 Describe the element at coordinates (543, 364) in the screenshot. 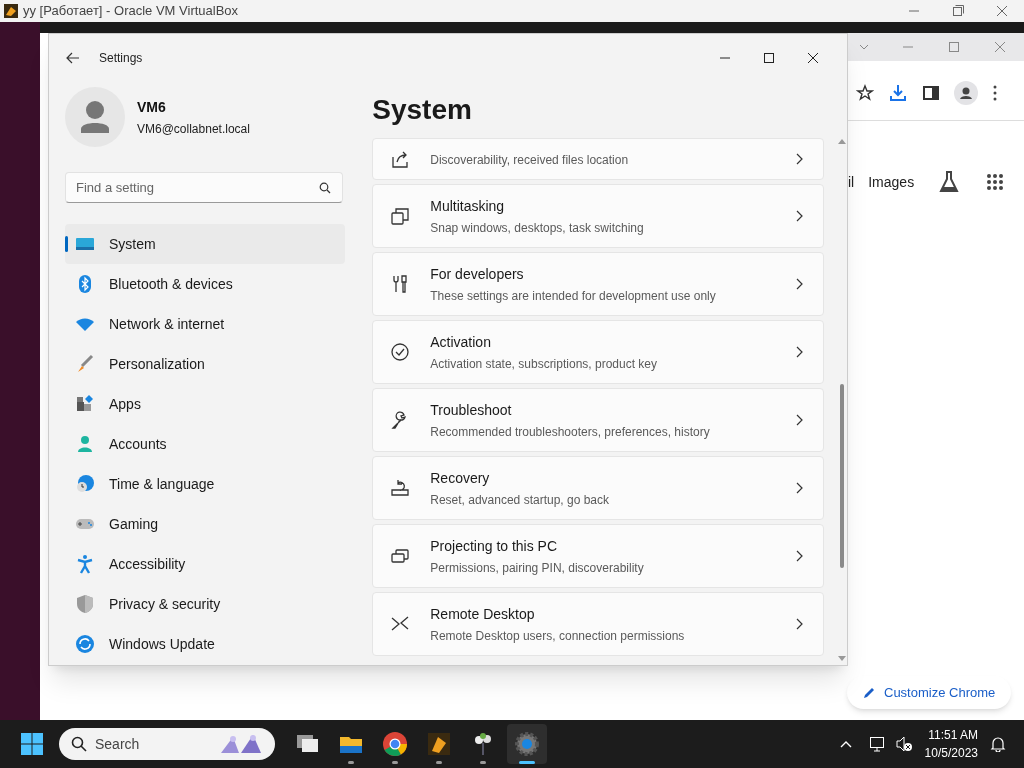

I see `item-description: Activation state, subscriptions, product key` at that location.